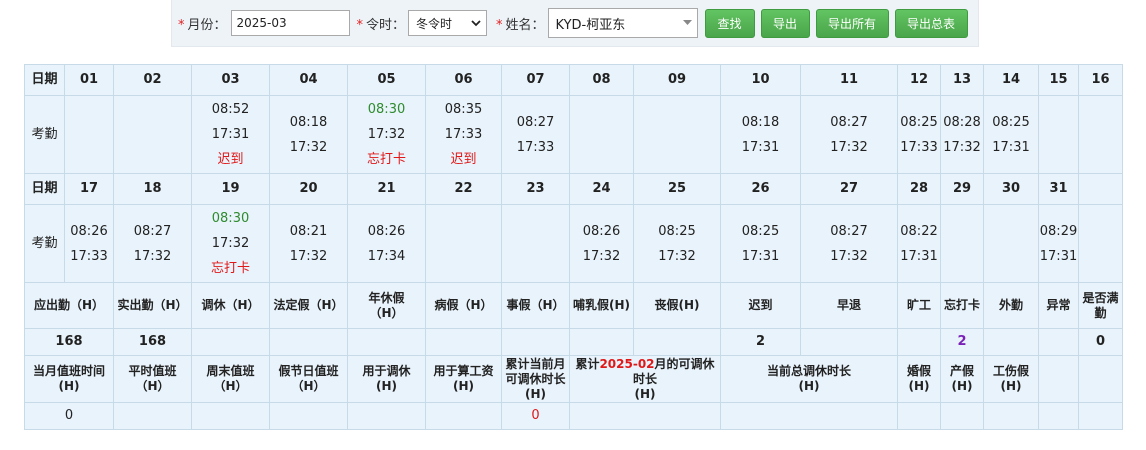  What do you see at coordinates (601, 243) in the screenshot?
I see `attendance-cell: 08:26 17:32` at bounding box center [601, 243].